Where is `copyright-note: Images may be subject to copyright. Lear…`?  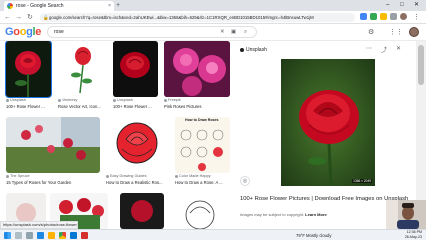
copyright-note: Images may be subject to copyright. Lear… is located at coordinates (283, 214).